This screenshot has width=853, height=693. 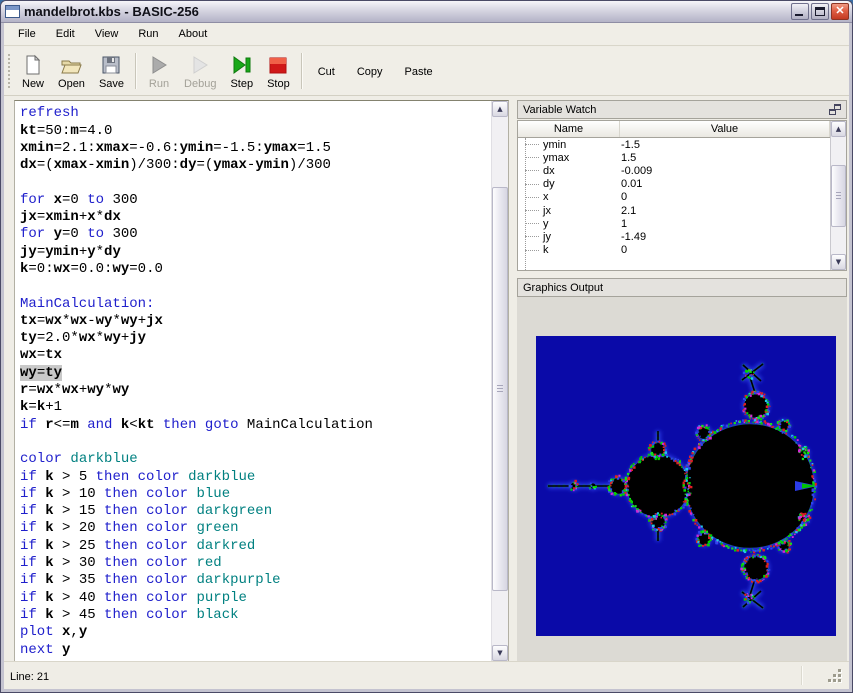 What do you see at coordinates (9, 71) in the screenshot?
I see `toolbar-drag-handle` at bounding box center [9, 71].